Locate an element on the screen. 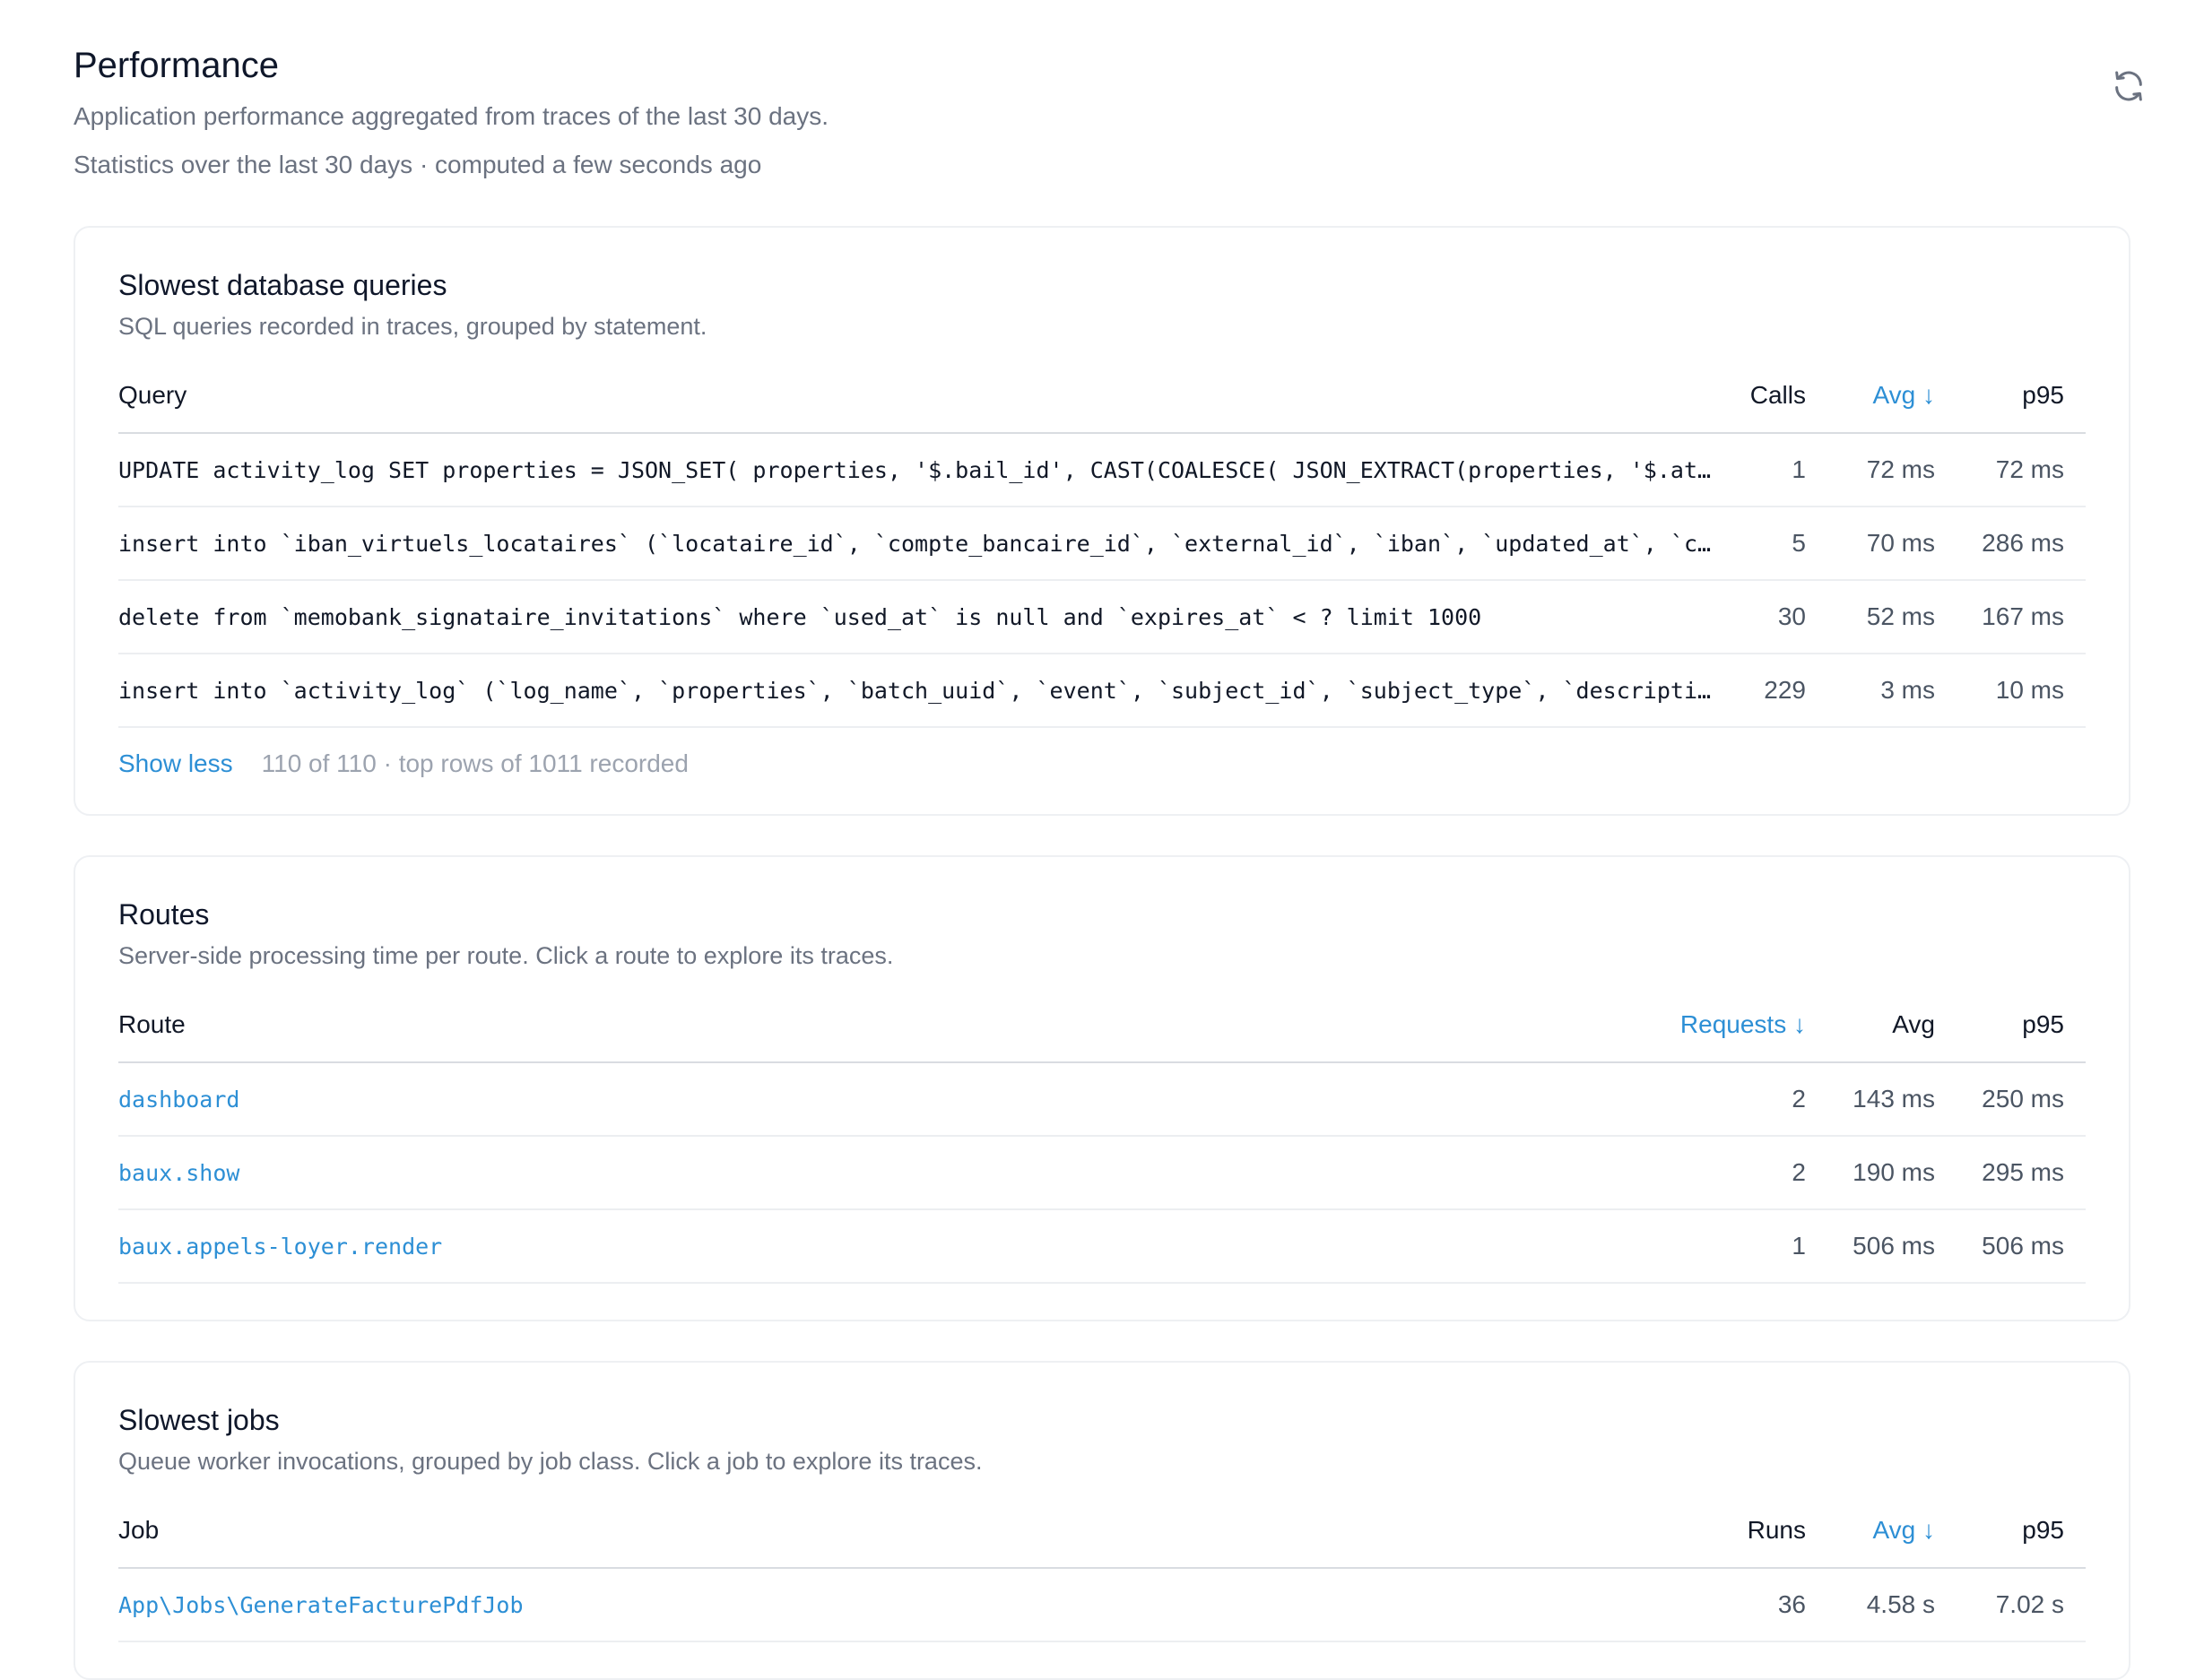  rows-count-info: 110 of 110 · top rows of 1011 recorded is located at coordinates (475, 763).